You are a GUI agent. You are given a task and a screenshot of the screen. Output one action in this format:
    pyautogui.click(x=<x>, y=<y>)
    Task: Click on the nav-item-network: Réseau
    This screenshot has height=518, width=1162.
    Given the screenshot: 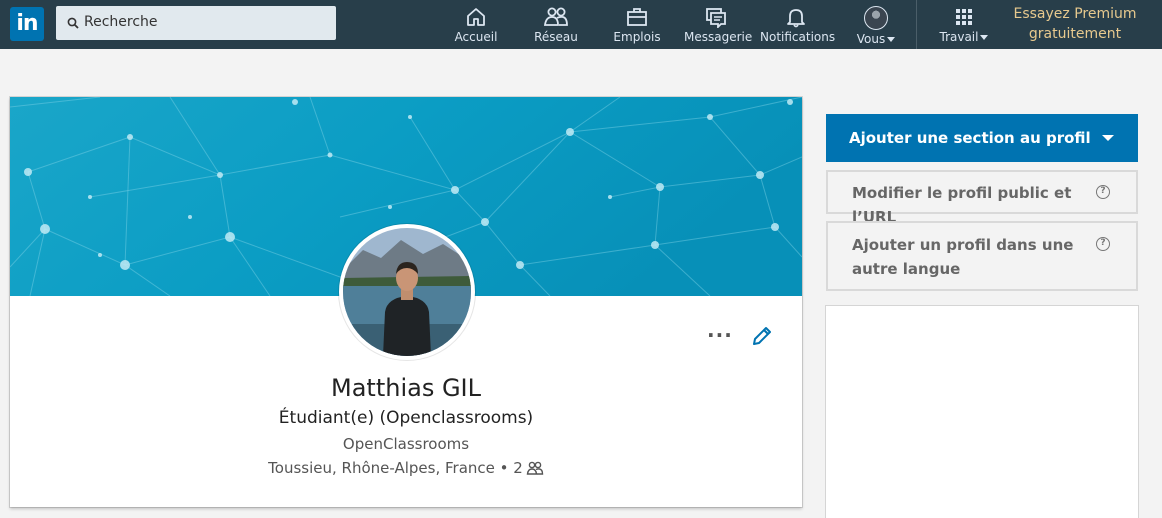 What is the action you would take?
    pyautogui.click(x=556, y=26)
    